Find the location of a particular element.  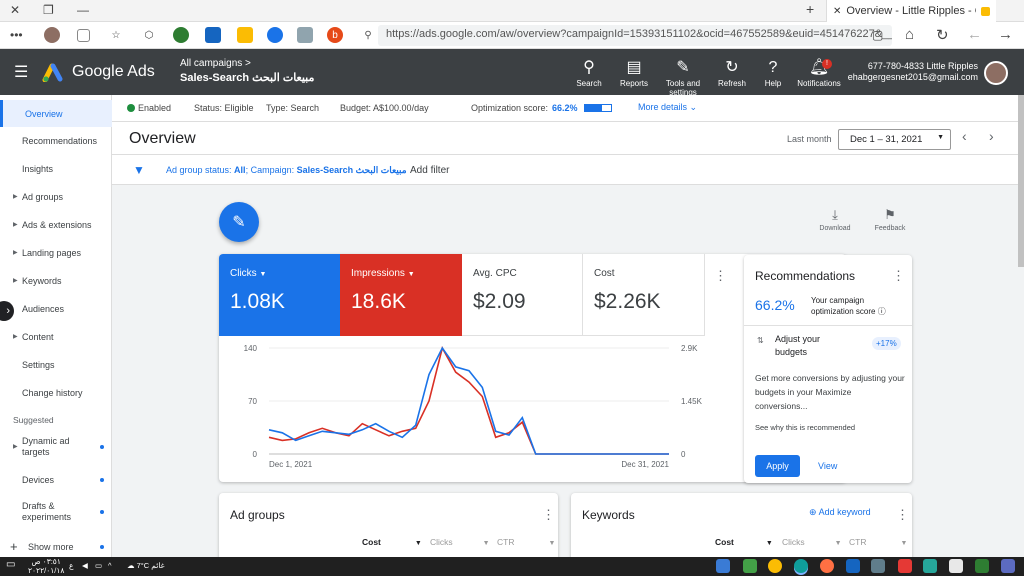

tools-settings-button: ✎ Tools and settings is located at coordinates (683, 77).